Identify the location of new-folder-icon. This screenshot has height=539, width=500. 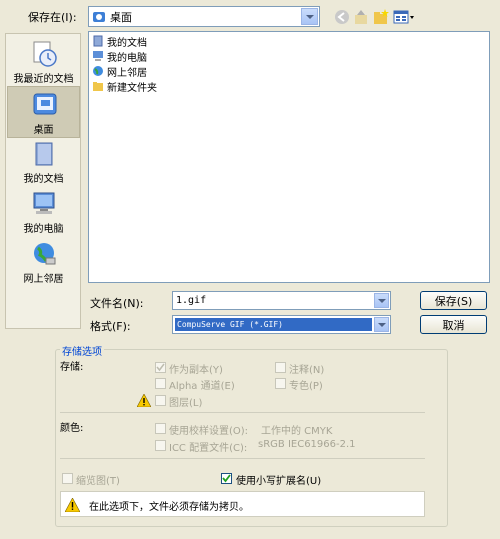
(381, 17).